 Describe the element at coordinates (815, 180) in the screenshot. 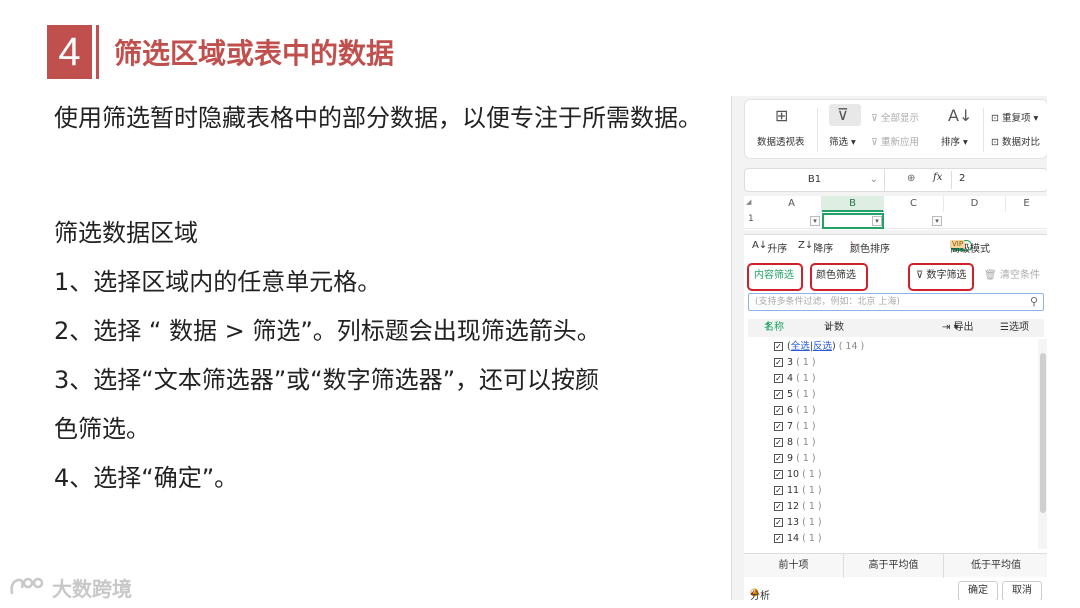

I see `name-box: B1 ⌄` at that location.